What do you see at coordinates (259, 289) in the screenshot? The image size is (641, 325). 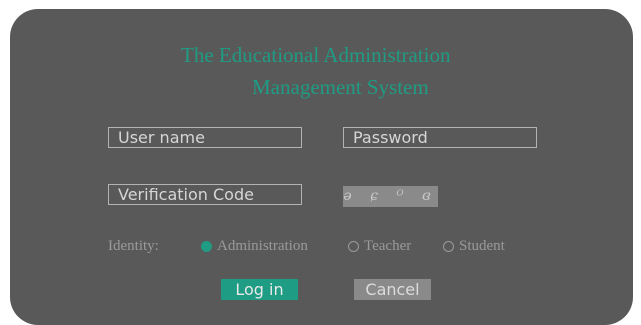 I see `login-button: Log in` at bounding box center [259, 289].